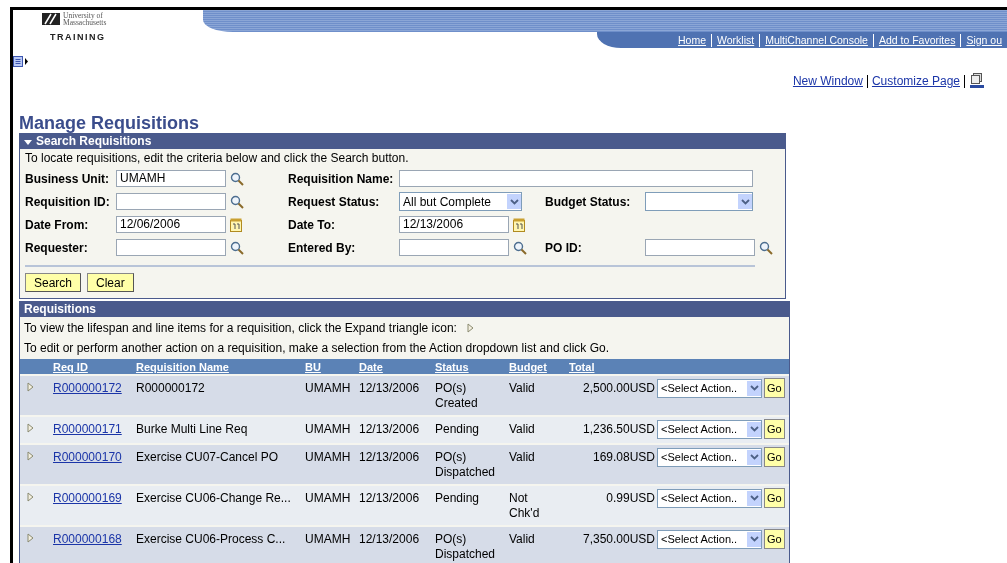 The image size is (1007, 563). What do you see at coordinates (460, 201) in the screenshot?
I see `dropdown: All but Complete` at bounding box center [460, 201].